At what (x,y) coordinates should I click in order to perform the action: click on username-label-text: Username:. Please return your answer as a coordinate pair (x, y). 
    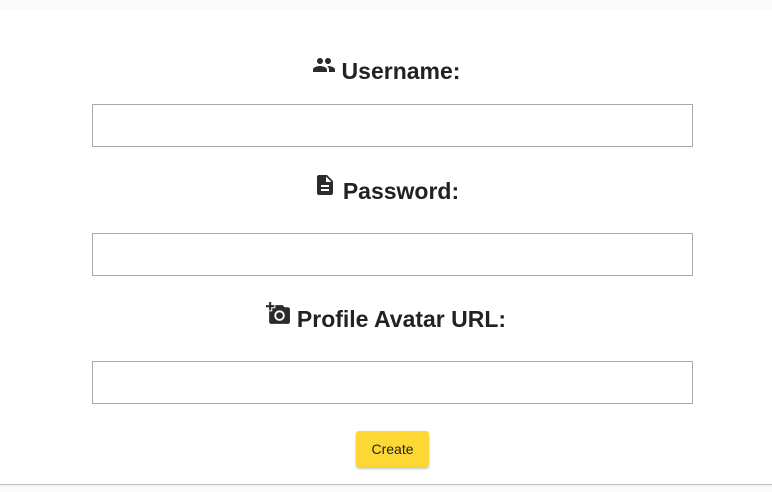
    Looking at the image, I should click on (401, 71).